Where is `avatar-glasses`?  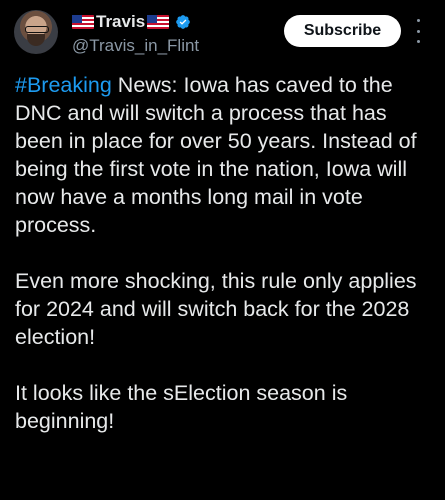 avatar-glasses is located at coordinates (37, 29).